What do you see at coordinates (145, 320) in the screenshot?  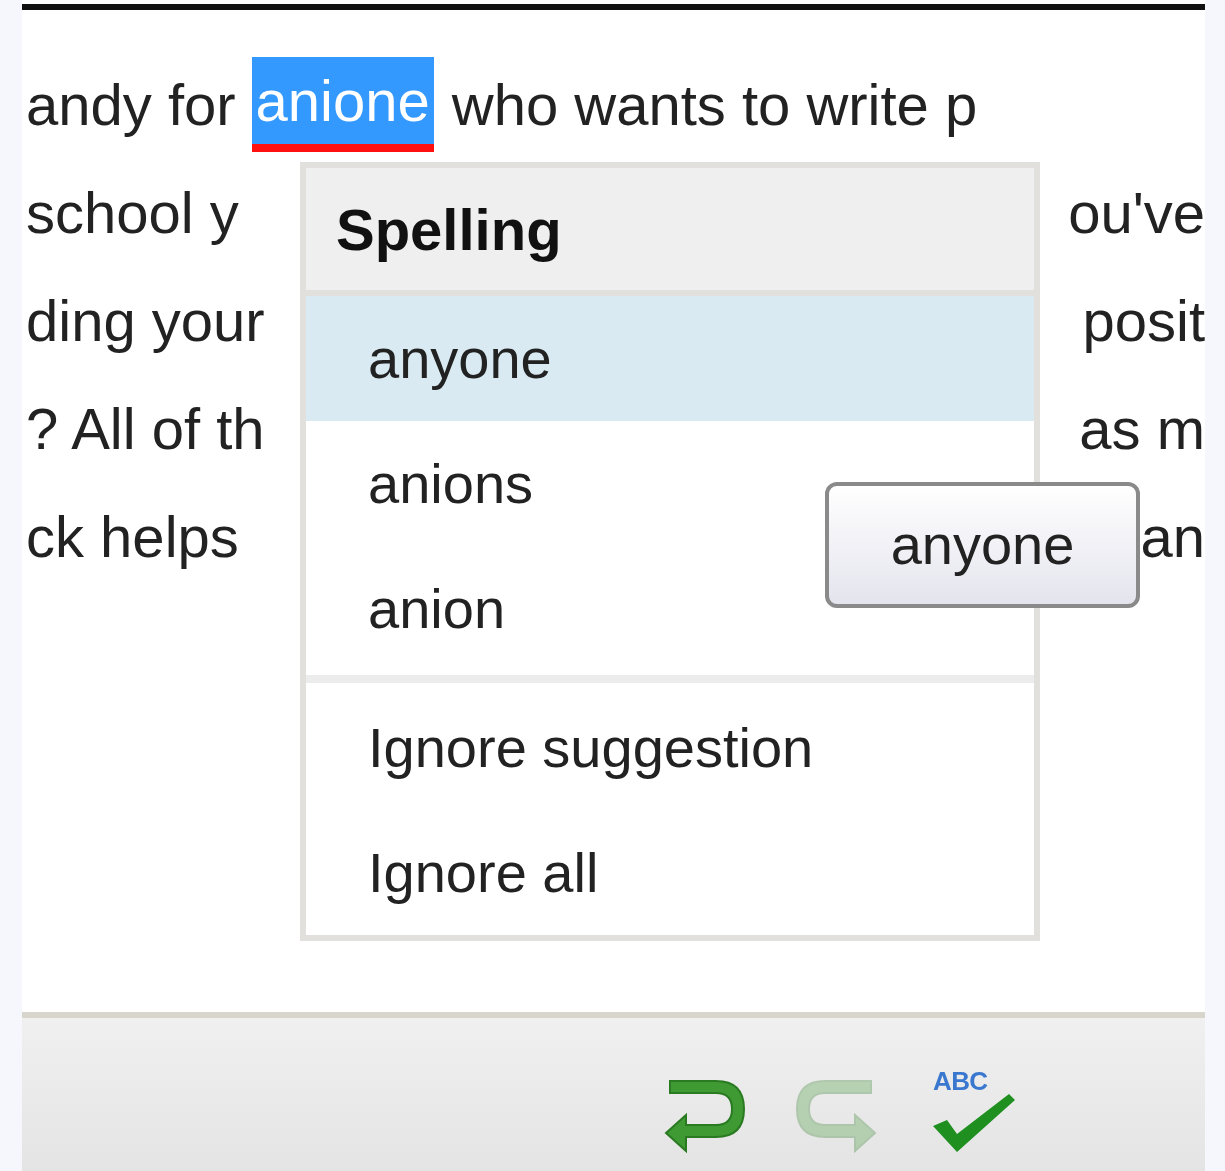 I see `text-line: ding your` at bounding box center [145, 320].